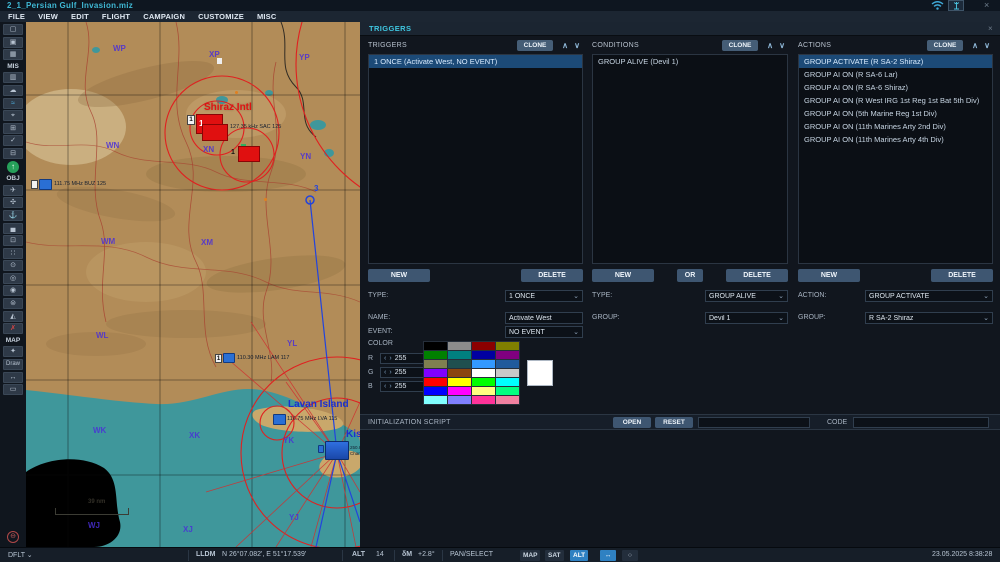 This screenshot has height=562, width=1000. Describe the element at coordinates (690, 61) in the screenshot. I see `list-item: GROUP ALIVE (Devil 1)` at that location.